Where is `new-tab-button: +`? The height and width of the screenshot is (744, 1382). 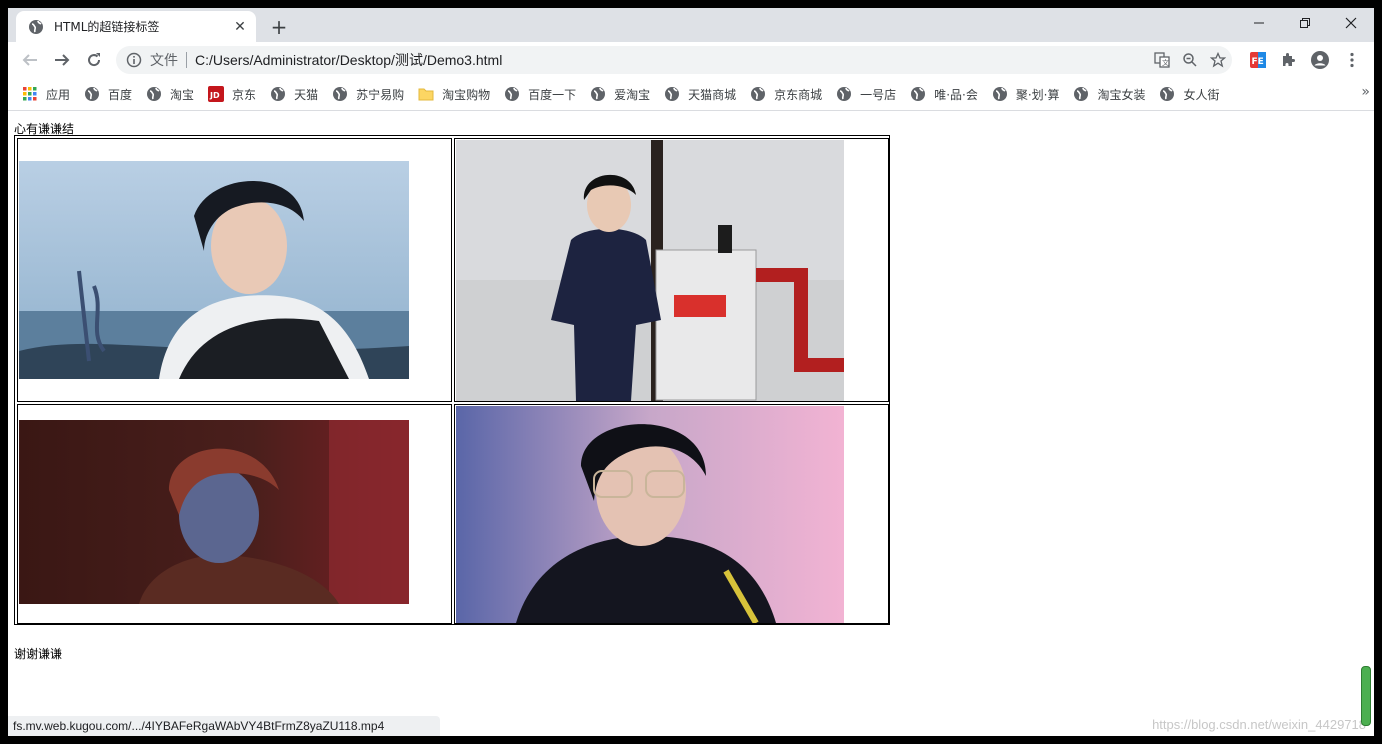 new-tab-button: + is located at coordinates (279, 27).